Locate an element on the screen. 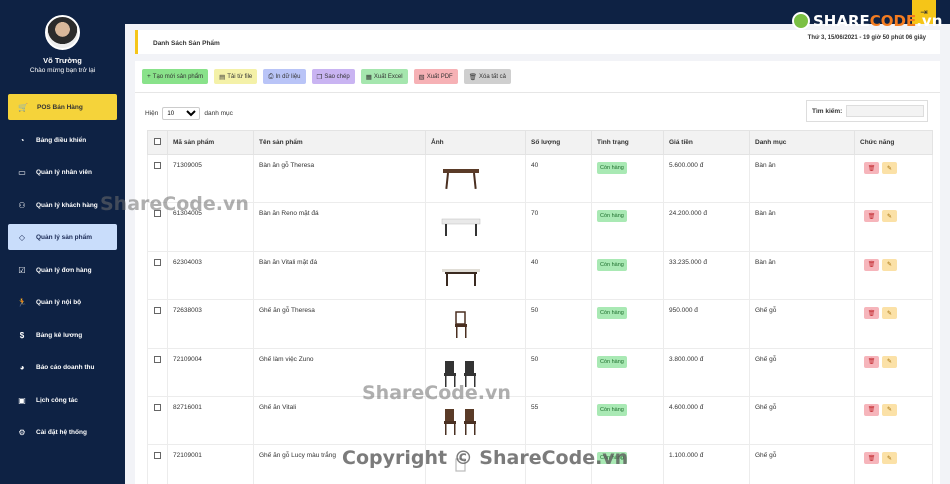  search-input is located at coordinates (885, 111).